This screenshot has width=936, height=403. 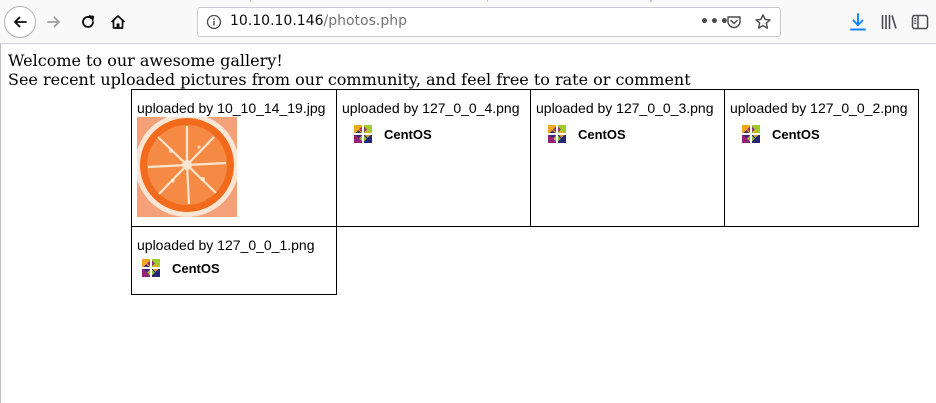 What do you see at coordinates (234, 260) in the screenshot?
I see `gallery-cell: uploaded by 127_0_0_1.png CentOS` at bounding box center [234, 260].